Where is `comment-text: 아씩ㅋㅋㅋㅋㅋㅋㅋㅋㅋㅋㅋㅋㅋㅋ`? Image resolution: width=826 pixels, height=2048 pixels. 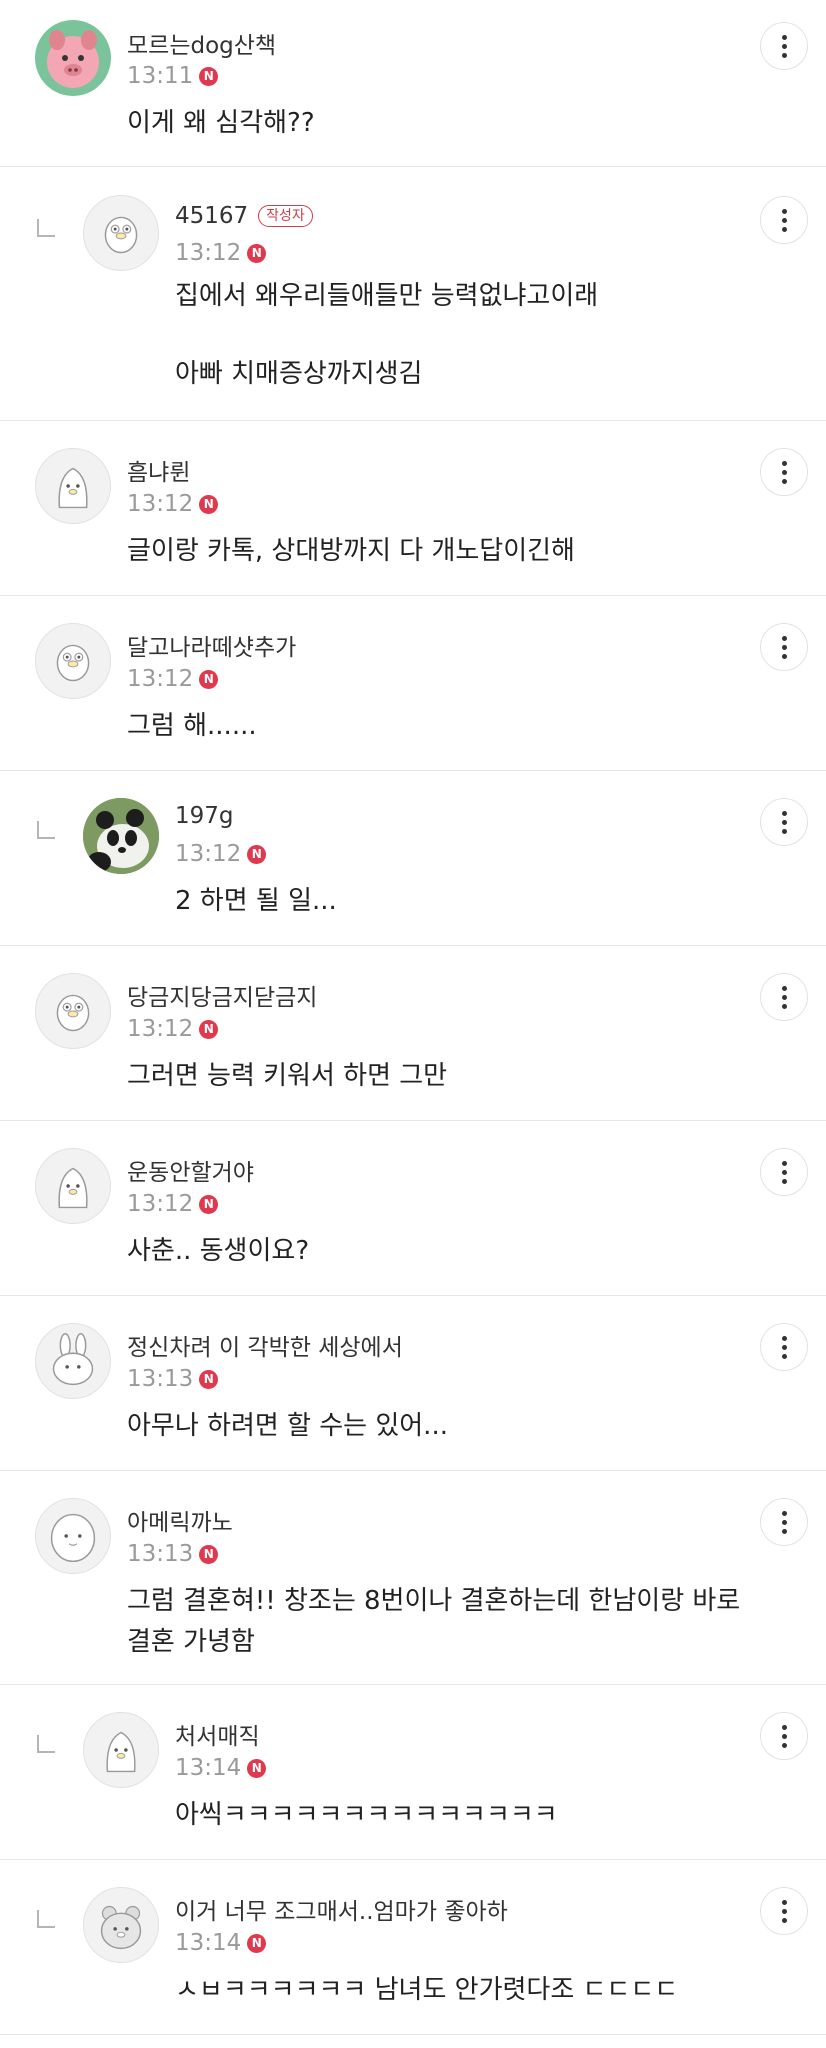
comment-text: 아씩ㅋㅋㅋㅋㅋㅋㅋㅋㅋㅋㅋㅋㅋㅋ is located at coordinates (366, 1815).